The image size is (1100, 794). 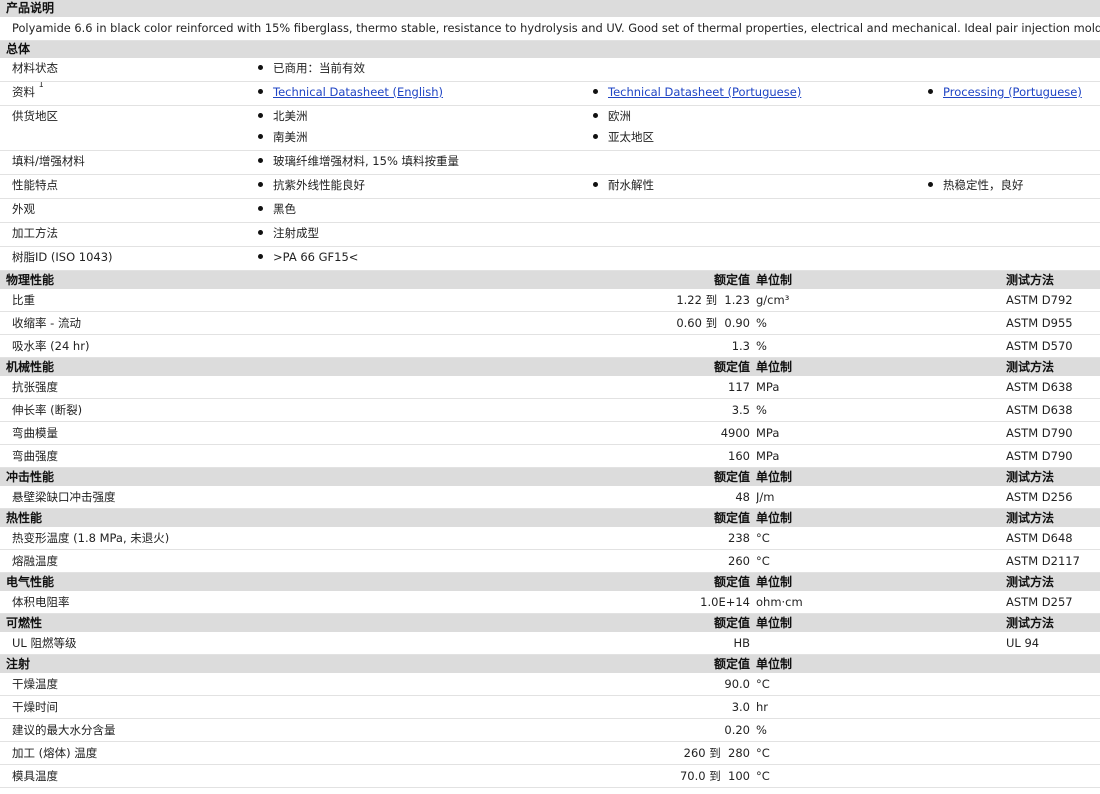 I want to click on property-value: 70.0 到 100, so click(x=676, y=776).